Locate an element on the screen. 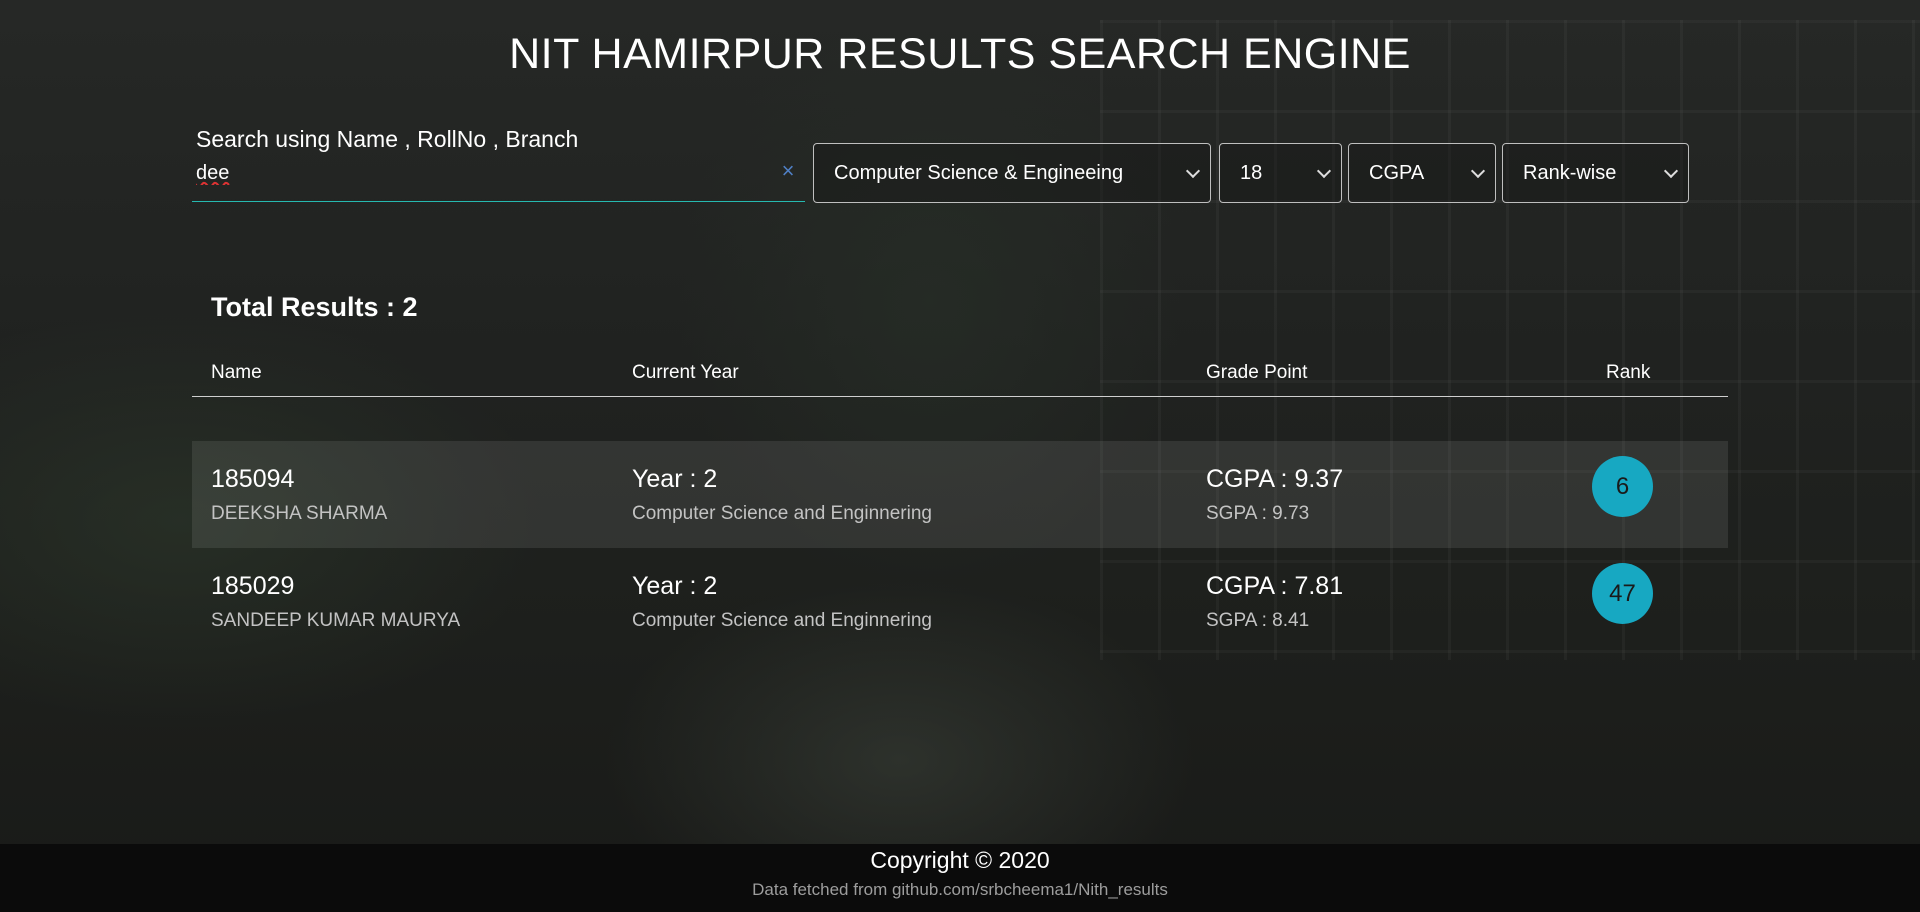 Image resolution: width=1920 pixels, height=912 pixels. grade-type-select-value: CGPA is located at coordinates (1397, 173).